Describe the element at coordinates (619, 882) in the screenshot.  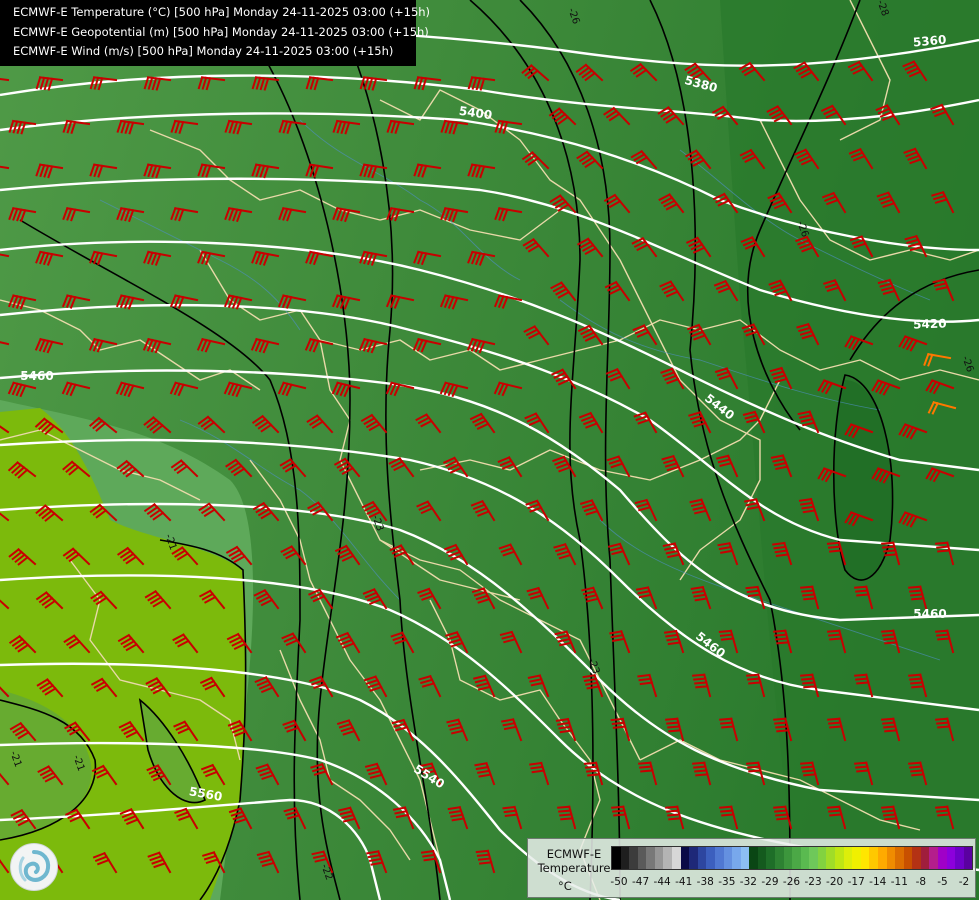
I see `legend-tick: -50` at that location.